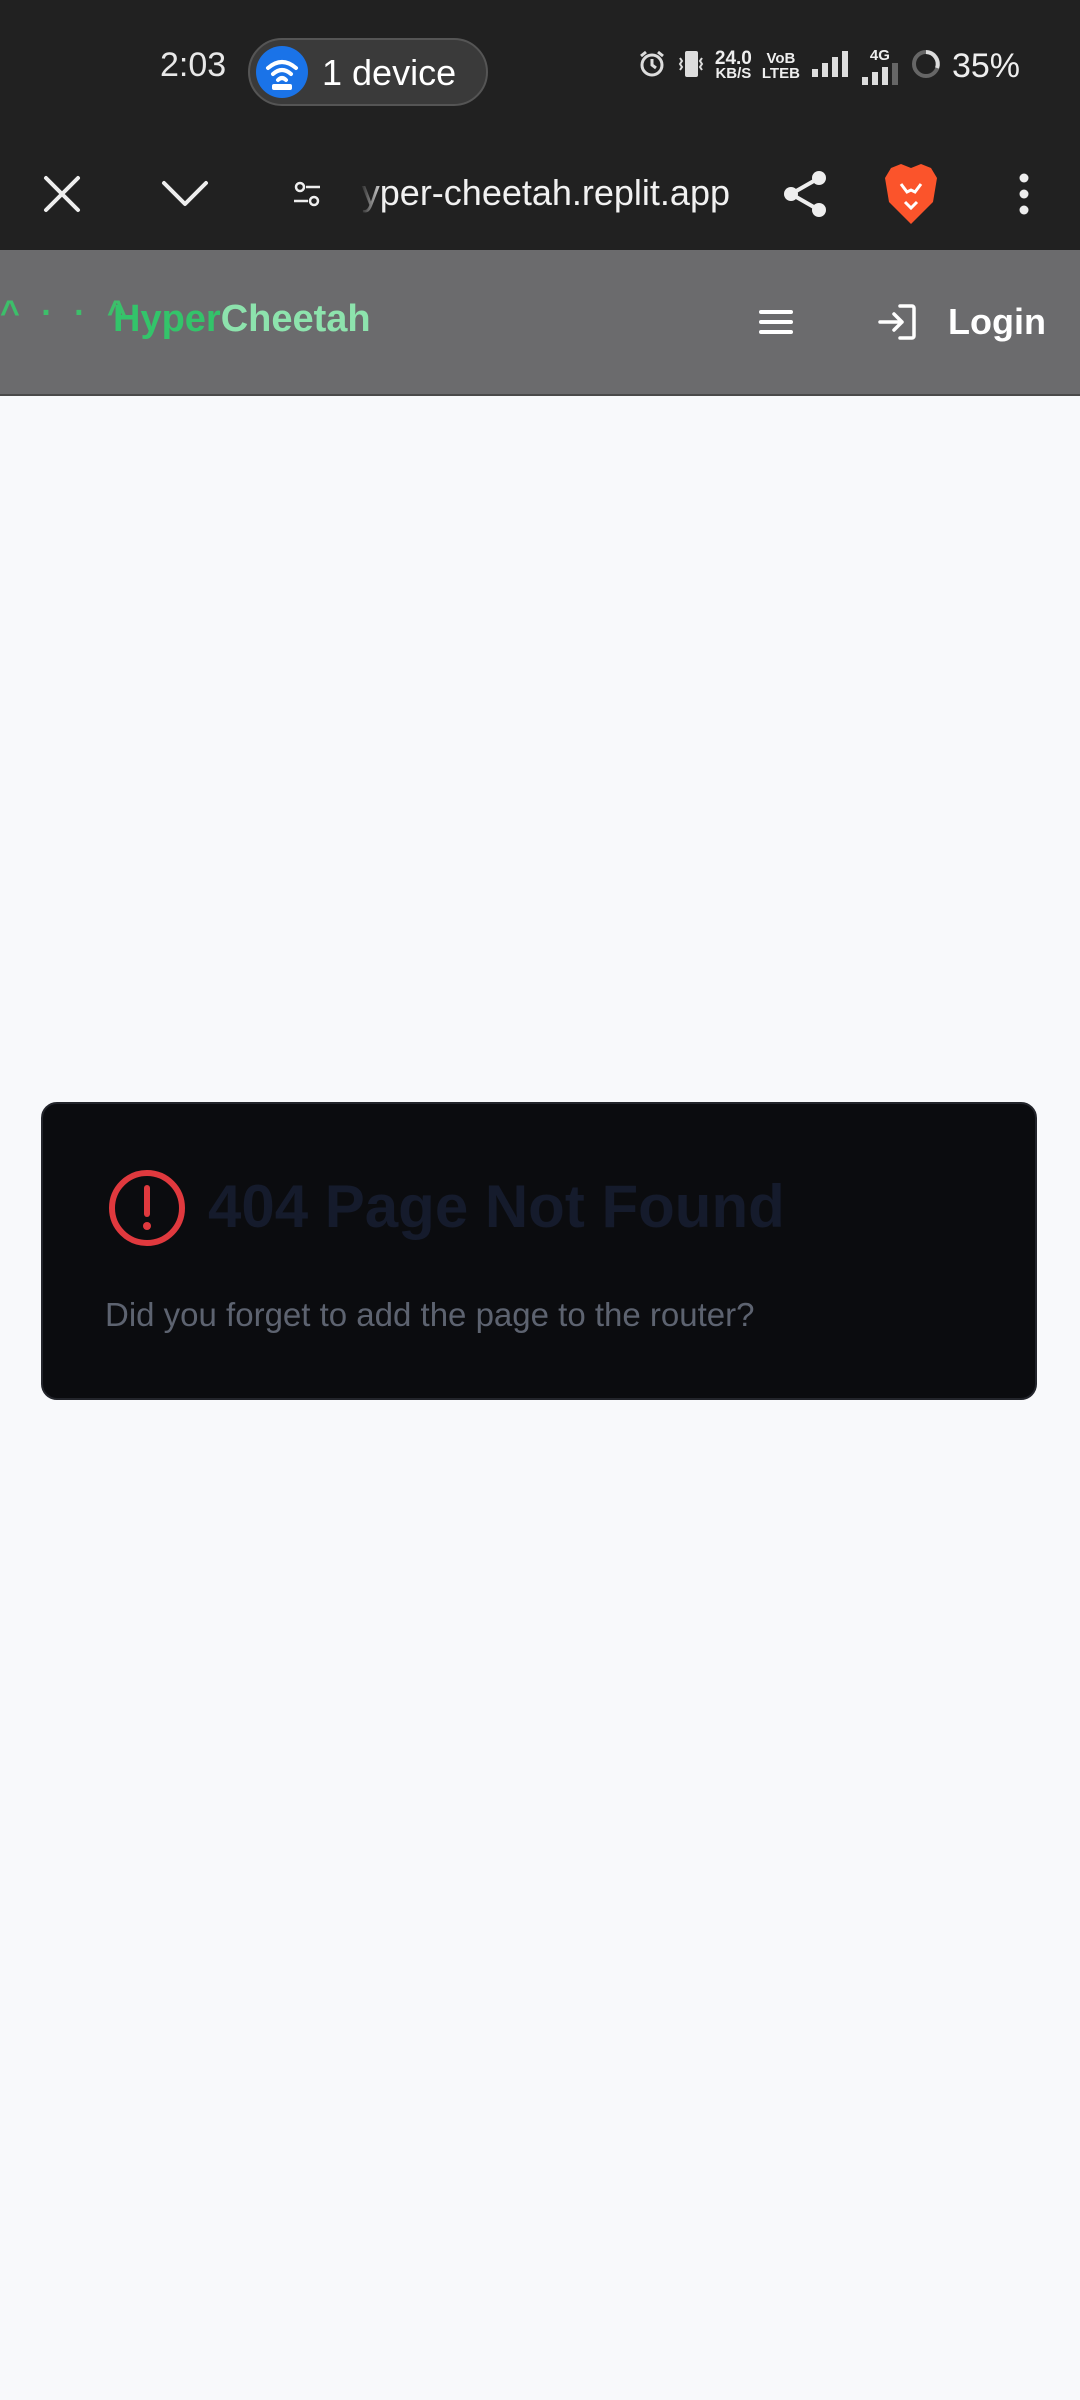 This screenshot has width=1080, height=2400. What do you see at coordinates (733, 58) in the screenshot?
I see `network-speed-value: 24.0` at bounding box center [733, 58].